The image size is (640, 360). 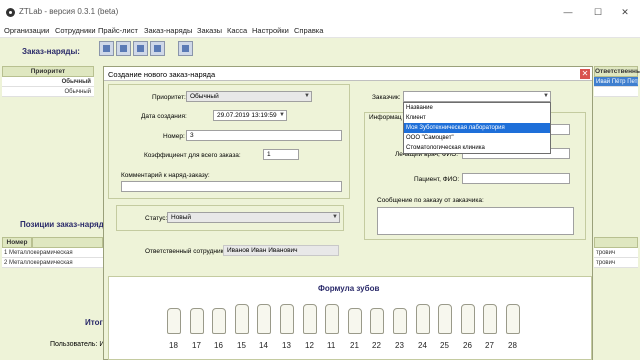 What do you see at coordinates (157, 48) in the screenshot?
I see `print-order-icon` at bounding box center [157, 48].